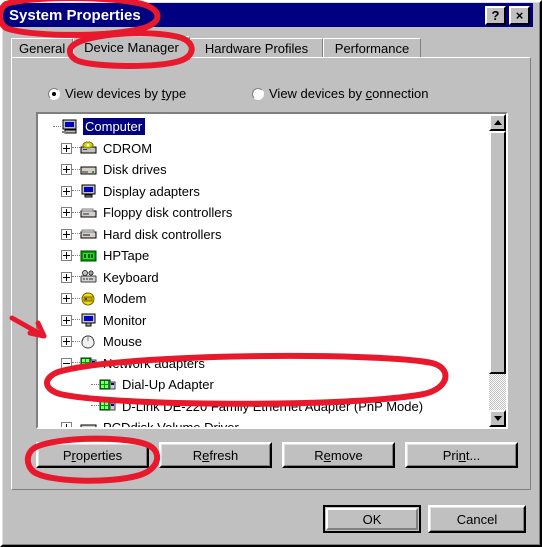  I want to click on refresh-button: Re fresh, so click(215, 455).